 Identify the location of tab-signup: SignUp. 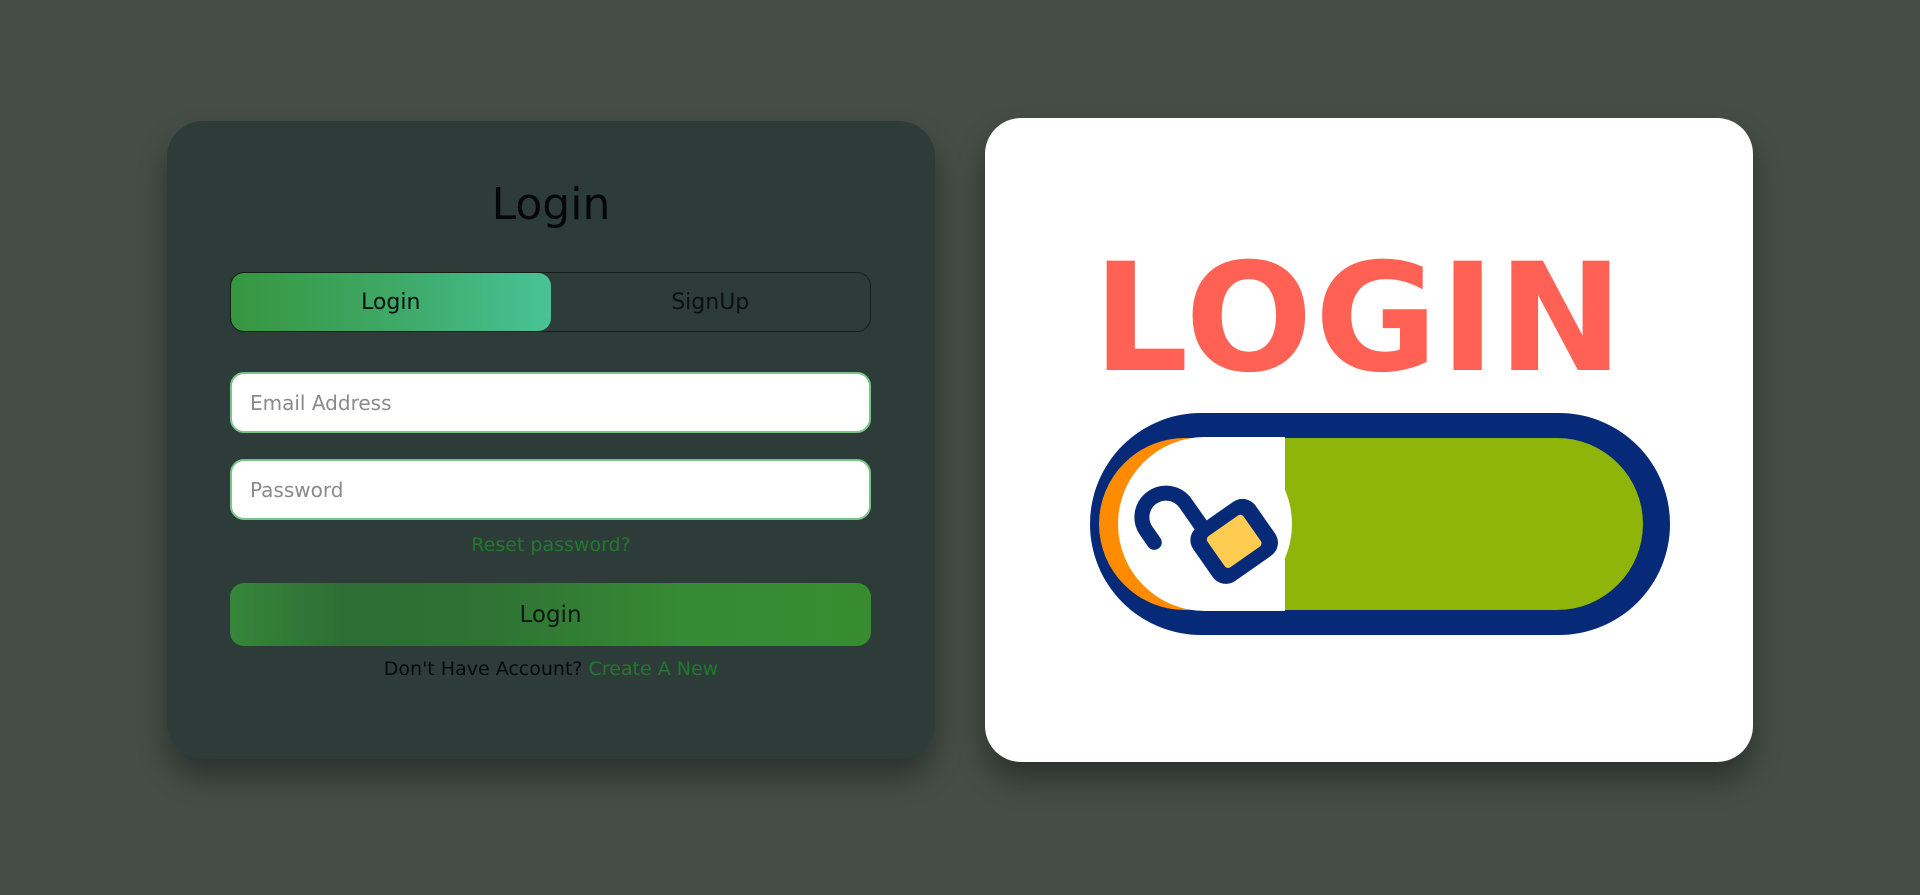
(711, 302).